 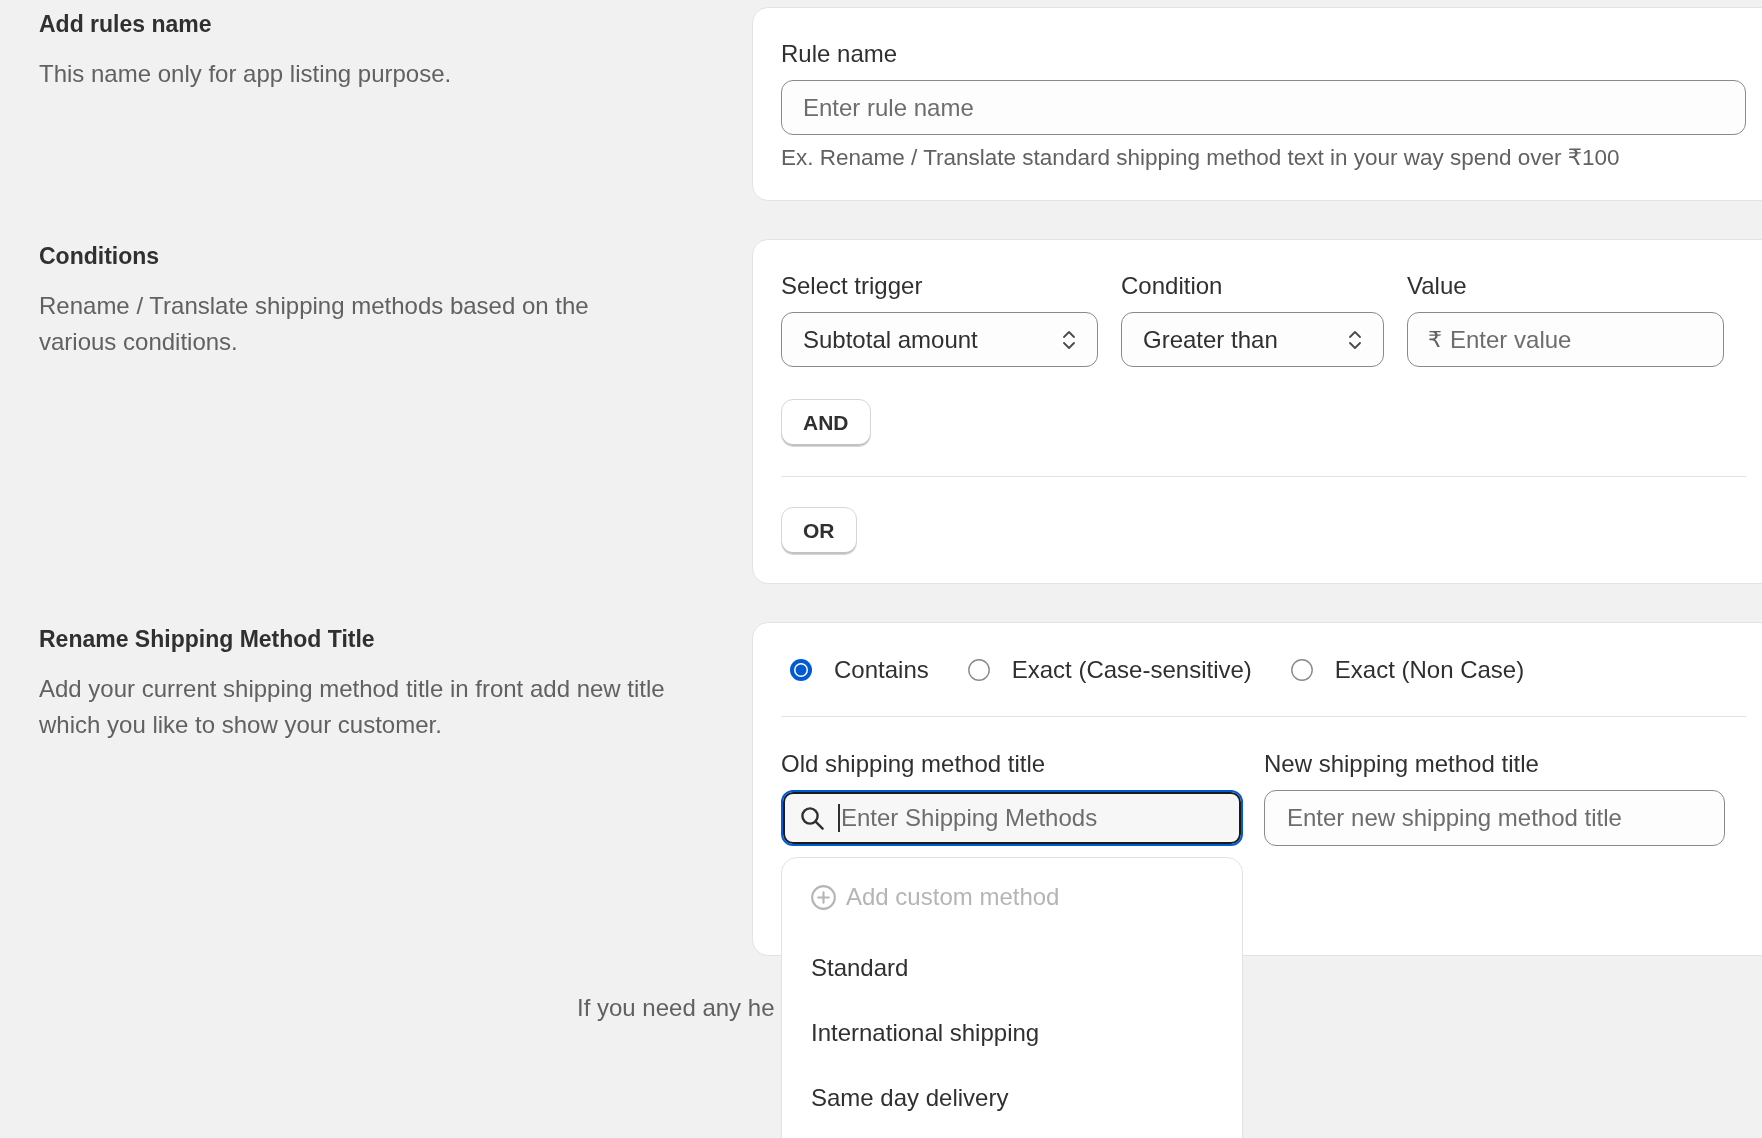 I want to click on radio-label: Exact (Case-sensitive), so click(x=1131, y=670).